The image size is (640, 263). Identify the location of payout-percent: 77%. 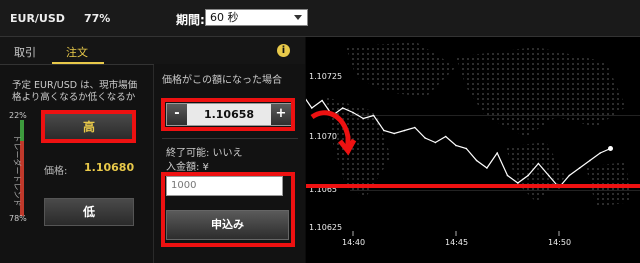
(97, 18).